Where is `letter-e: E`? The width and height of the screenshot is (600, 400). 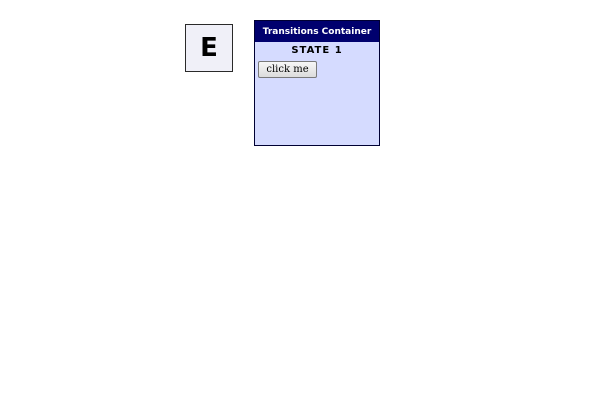
letter-e: E is located at coordinates (209, 48).